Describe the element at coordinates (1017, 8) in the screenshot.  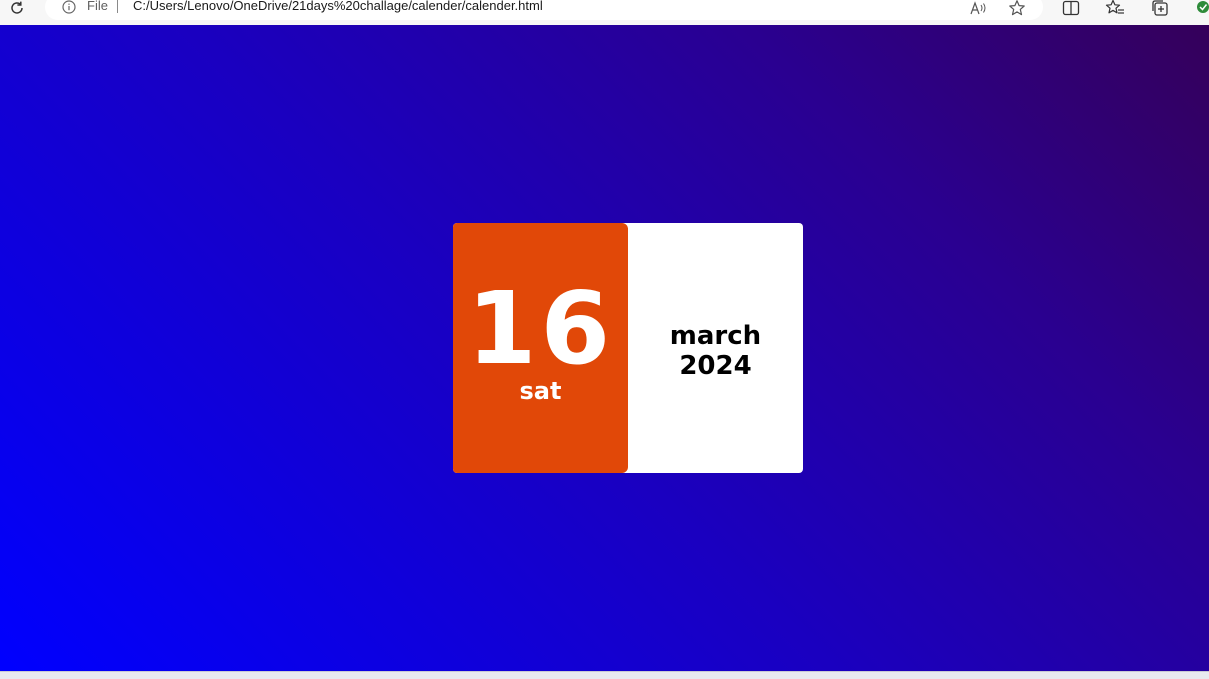
I see `favorite-star-icon` at that location.